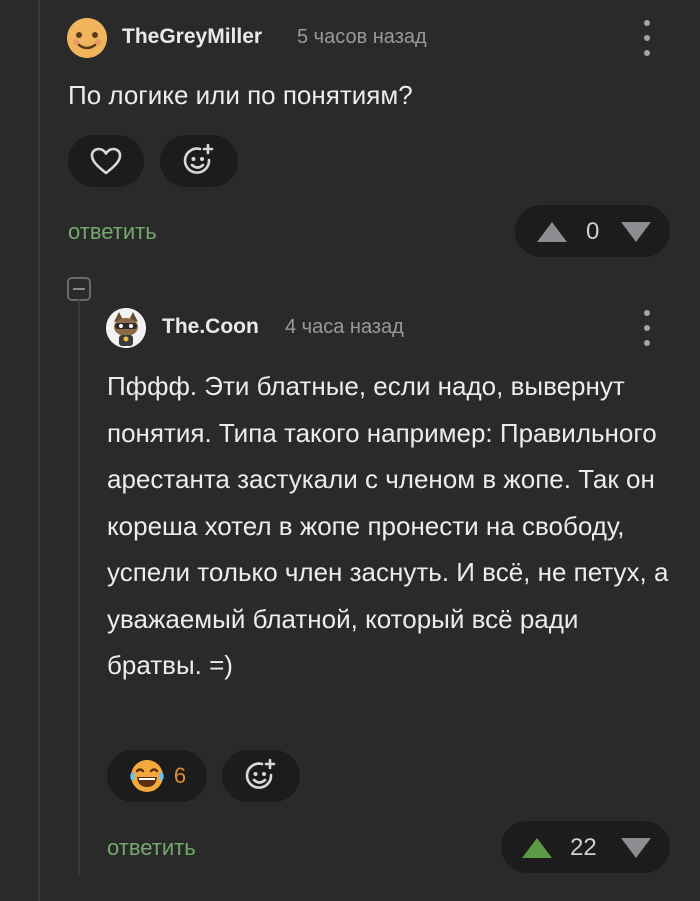  I want to click on heart-icon, so click(106, 161).